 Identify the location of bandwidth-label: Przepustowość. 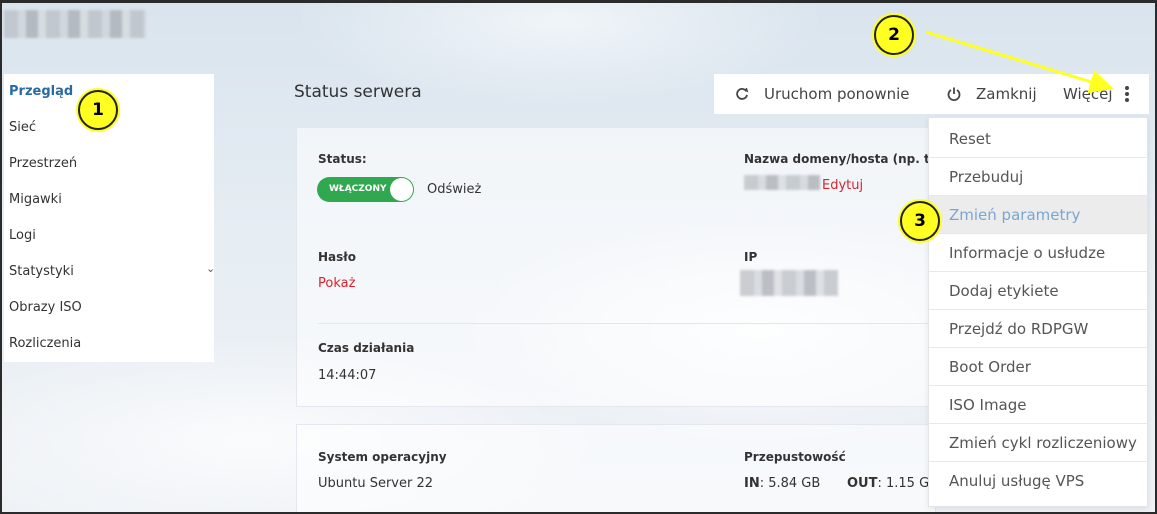
(795, 457).